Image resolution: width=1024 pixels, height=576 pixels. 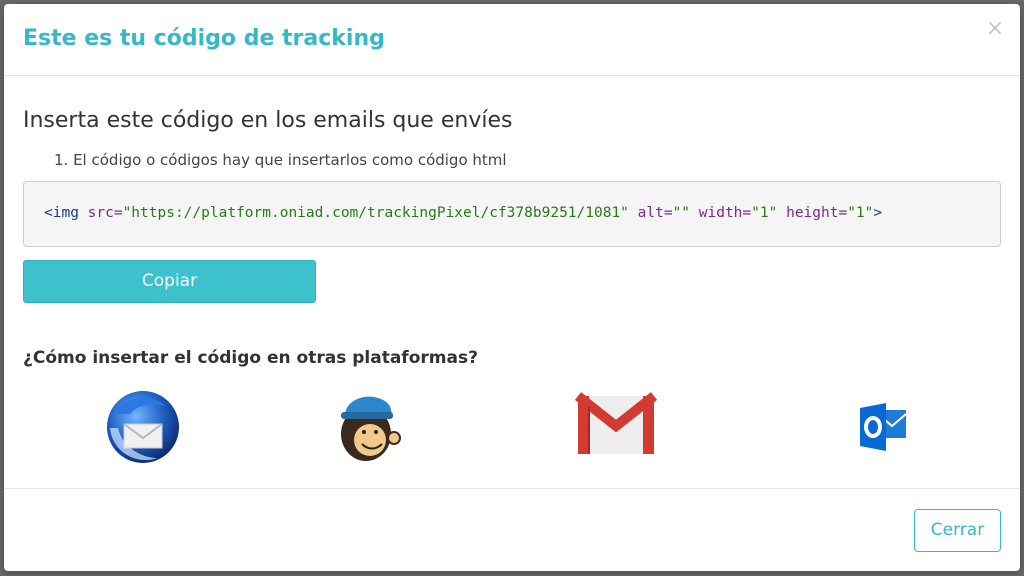 What do you see at coordinates (860, 213) in the screenshot?
I see `code-value-height: "1"` at bounding box center [860, 213].